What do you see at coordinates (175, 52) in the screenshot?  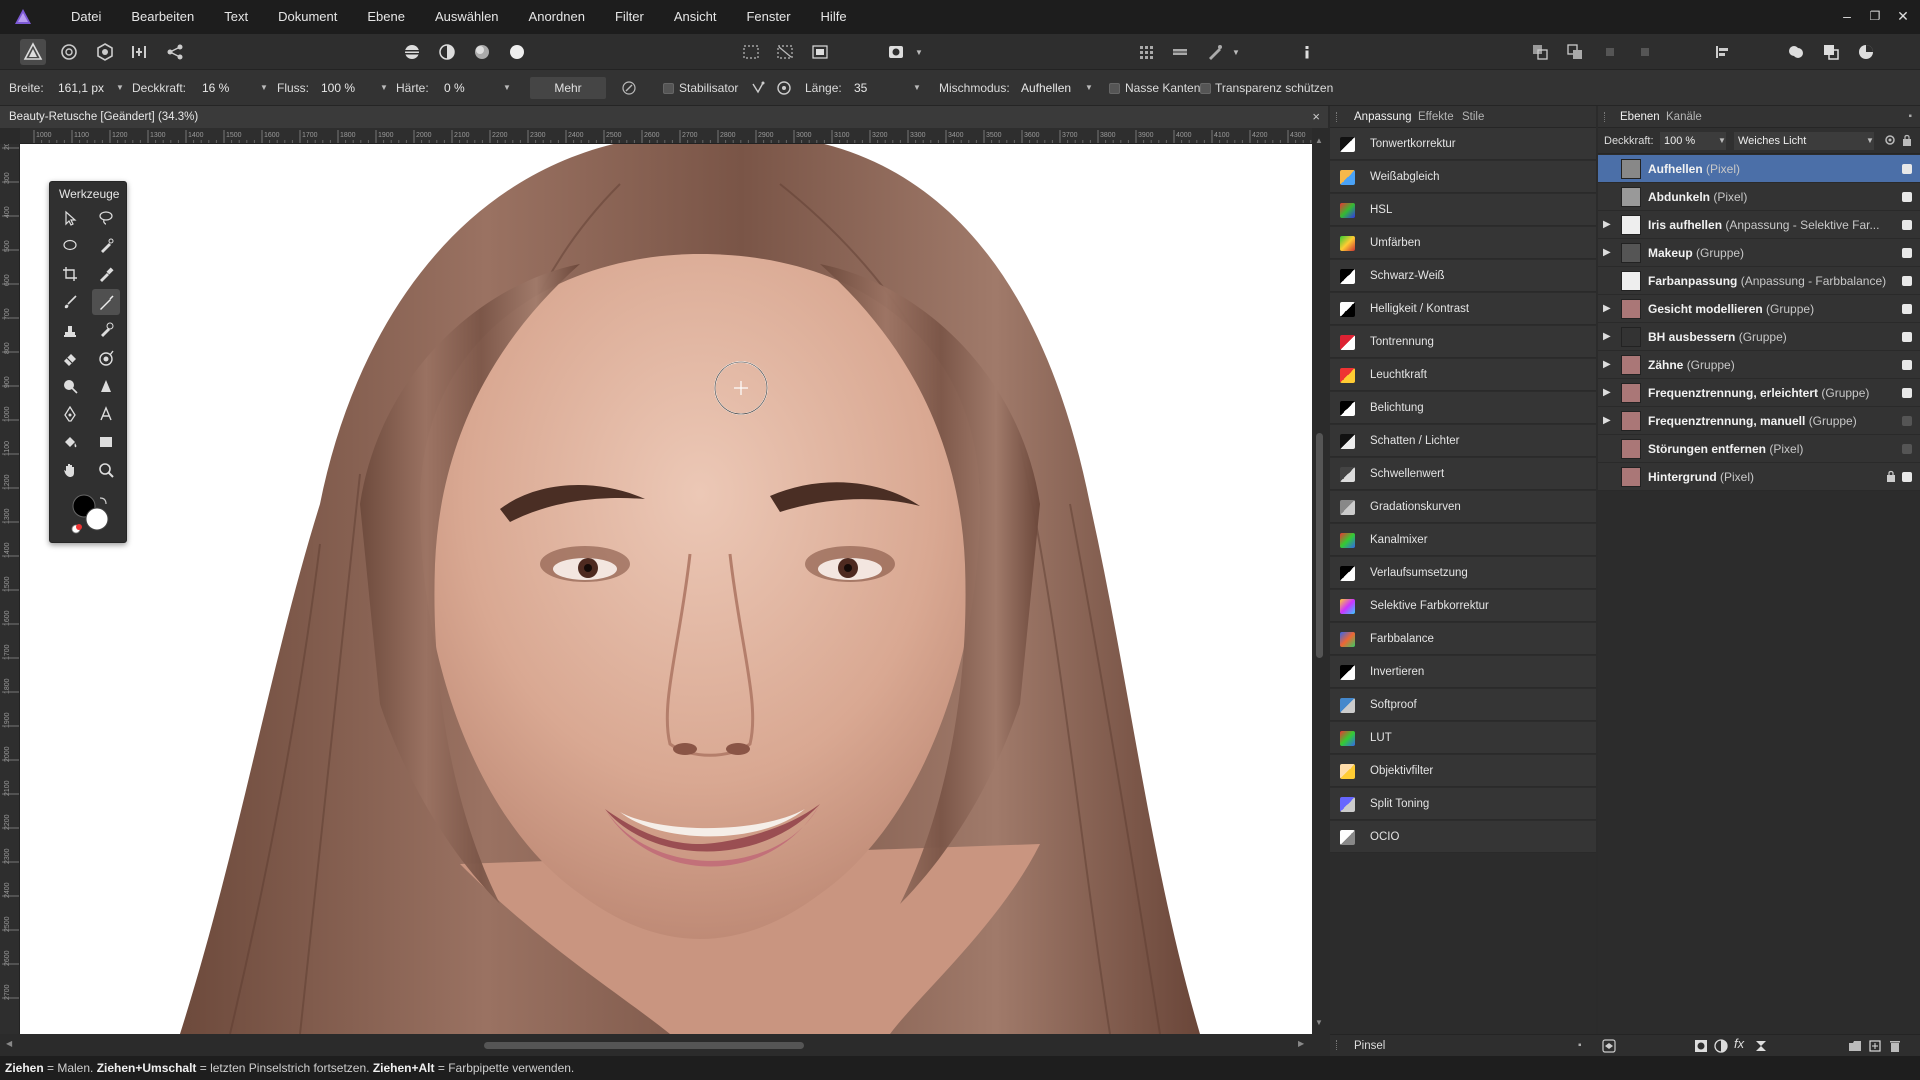 I see `export-persona-icon` at bounding box center [175, 52].